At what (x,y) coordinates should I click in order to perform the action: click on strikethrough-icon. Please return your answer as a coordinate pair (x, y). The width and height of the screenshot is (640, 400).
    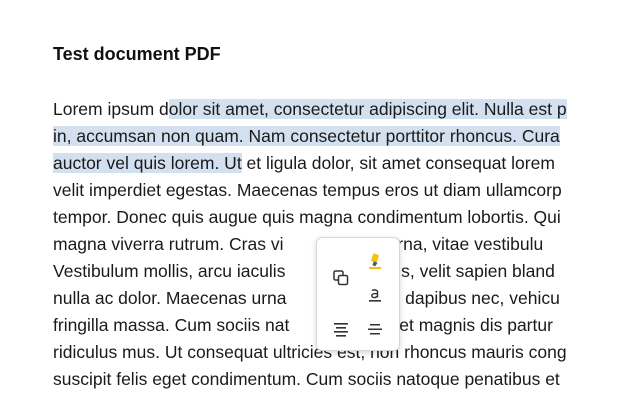
    Looking at the image, I should click on (375, 329).